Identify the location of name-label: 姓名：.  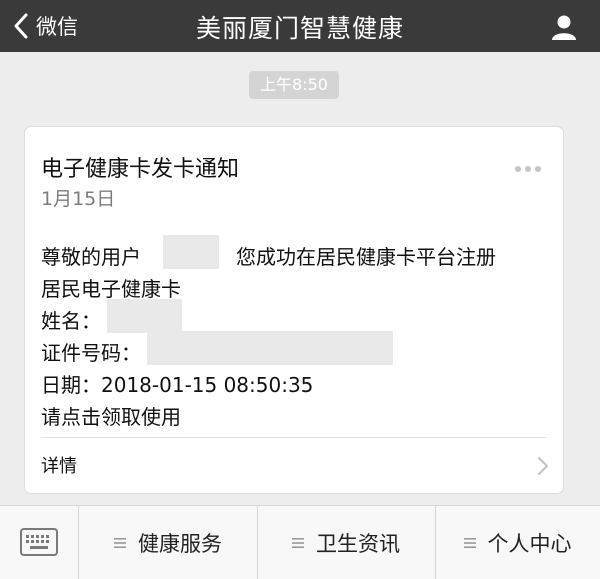
(71, 321).